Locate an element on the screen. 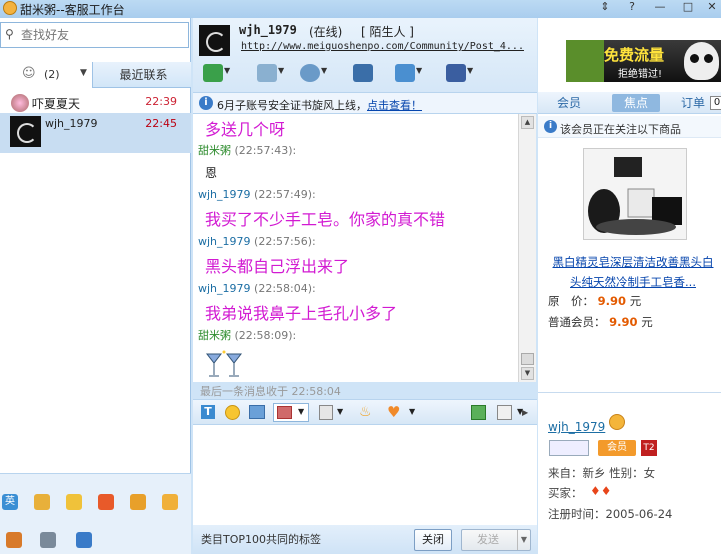 The image size is (721, 554). help-button: ? is located at coordinates (632, 7).